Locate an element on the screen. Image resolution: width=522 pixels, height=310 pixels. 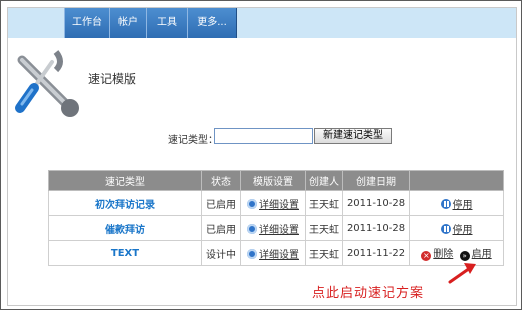
delete-link: 删除 is located at coordinates (443, 254).